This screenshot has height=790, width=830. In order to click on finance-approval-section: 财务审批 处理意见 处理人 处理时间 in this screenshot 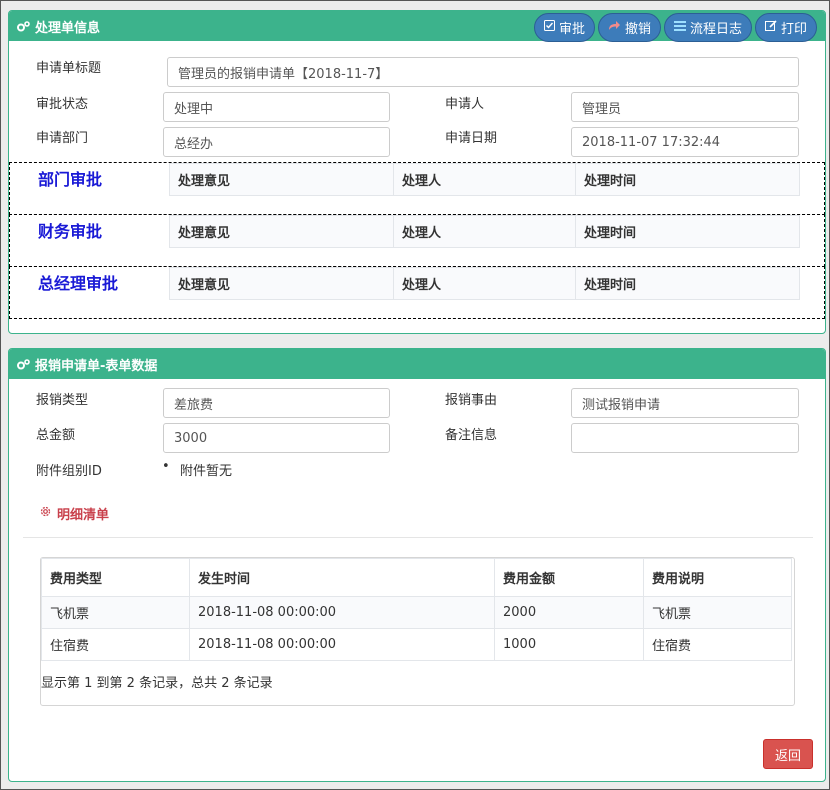, I will do `click(417, 240)`.